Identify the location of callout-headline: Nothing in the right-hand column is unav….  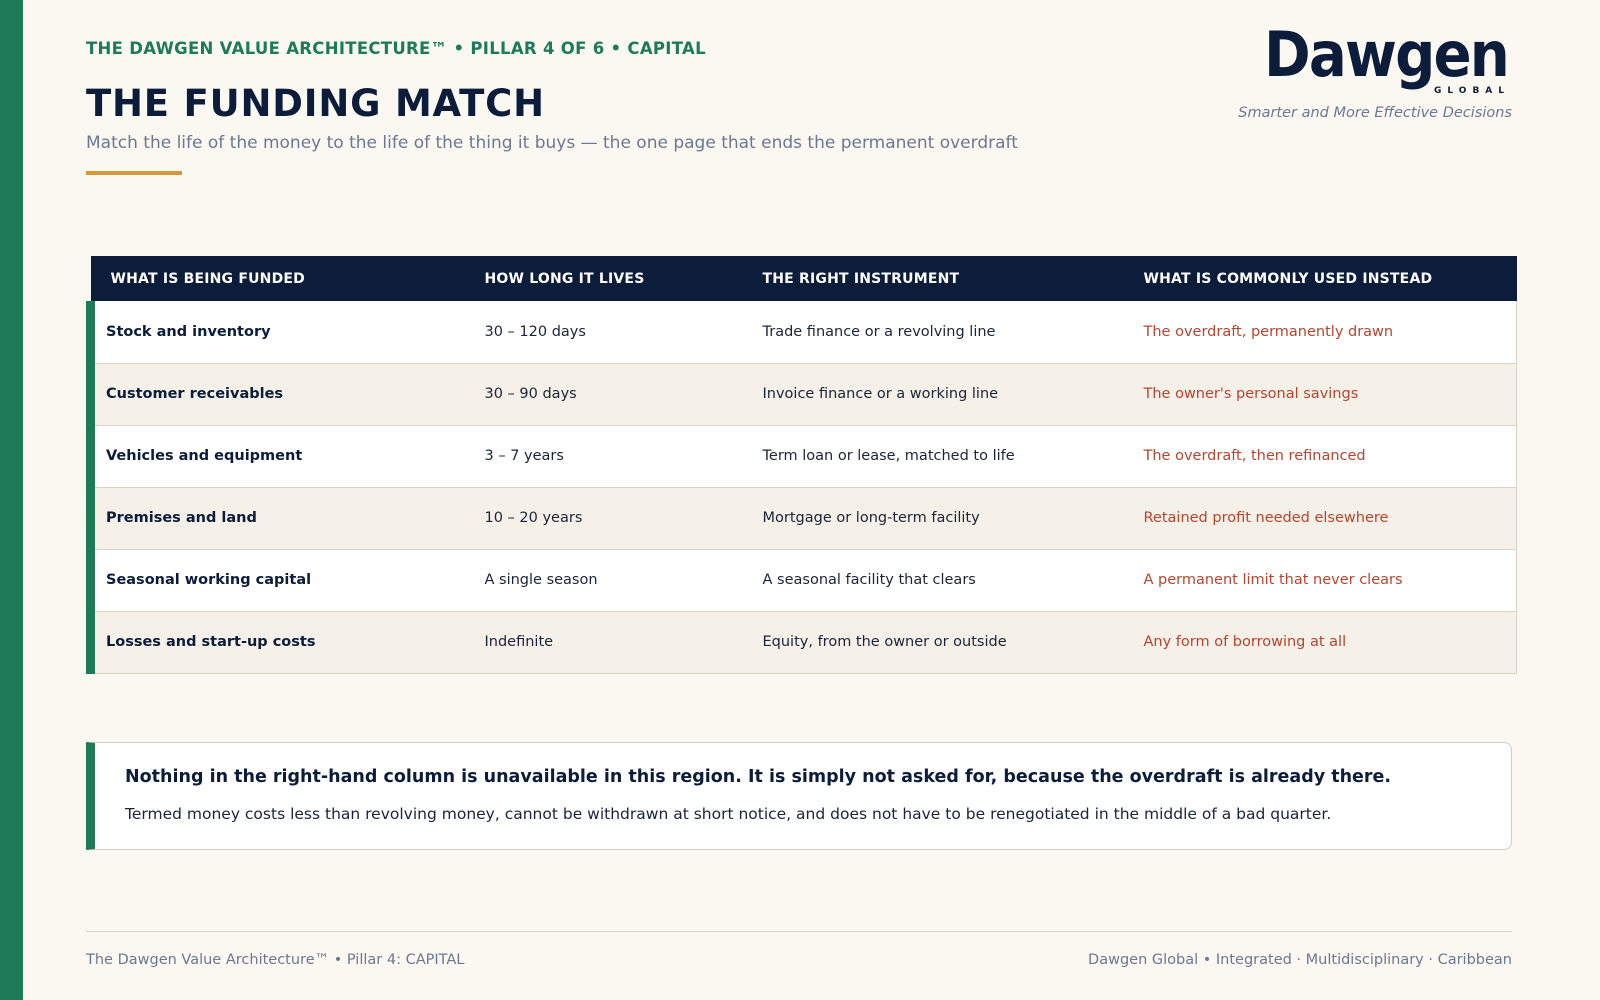
(758, 777).